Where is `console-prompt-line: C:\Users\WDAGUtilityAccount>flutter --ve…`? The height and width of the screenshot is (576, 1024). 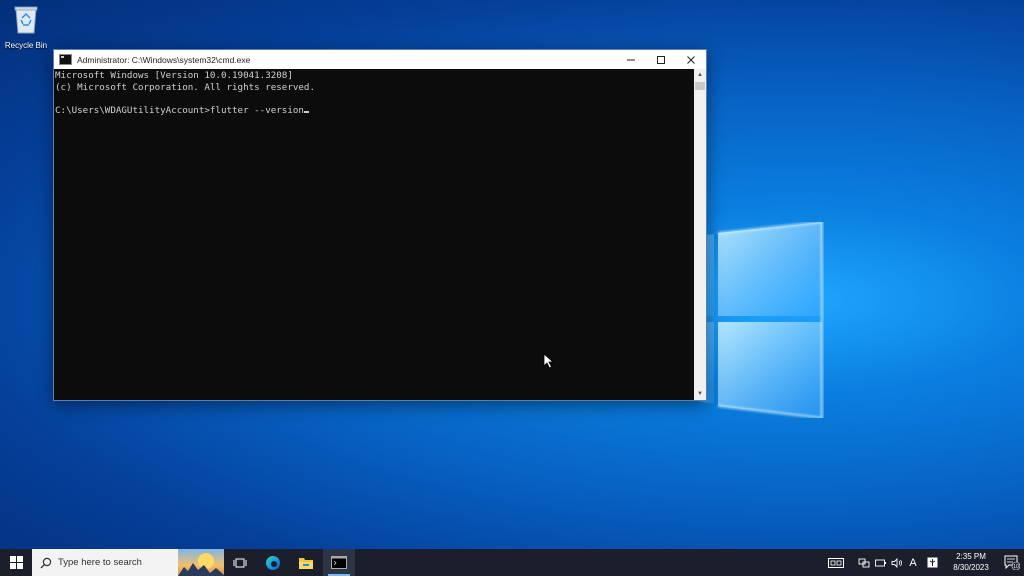 console-prompt-line: C:\Users\WDAGUtilityAccount>flutter --ve… is located at coordinates (374, 111).